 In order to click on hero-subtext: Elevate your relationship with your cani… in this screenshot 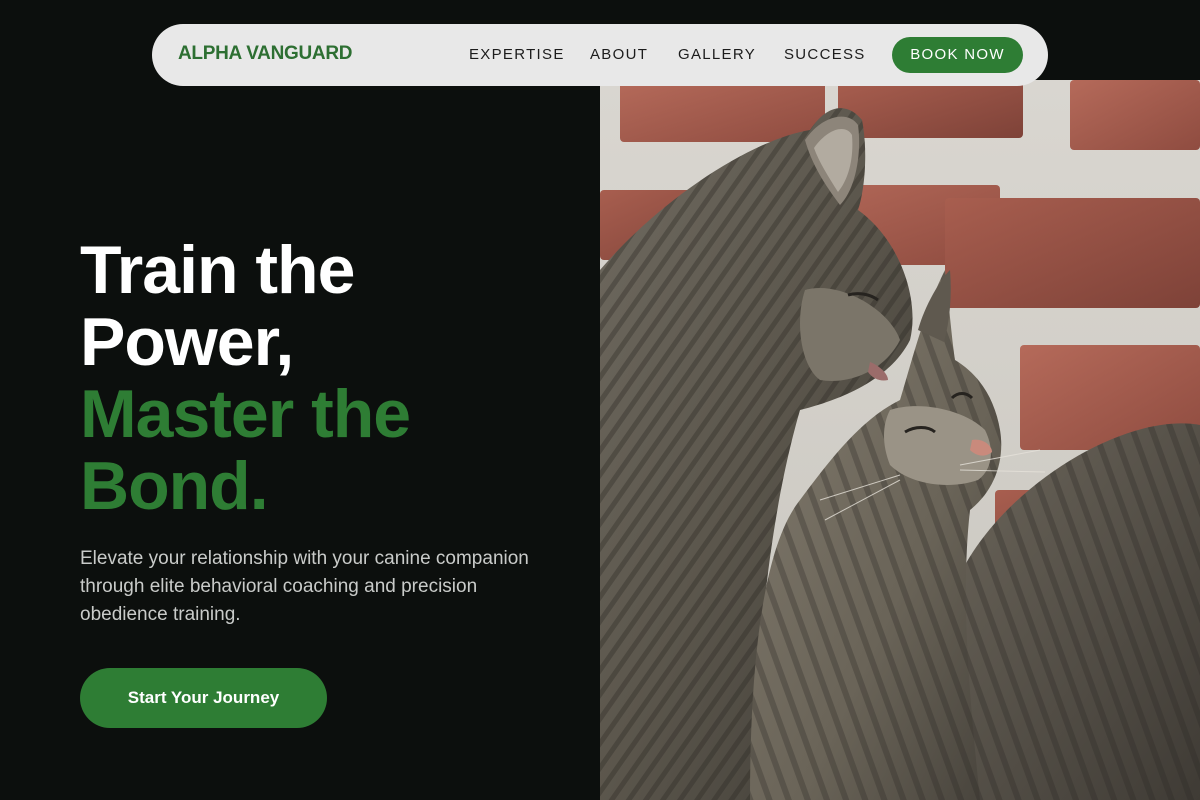, I will do `click(304, 586)`.